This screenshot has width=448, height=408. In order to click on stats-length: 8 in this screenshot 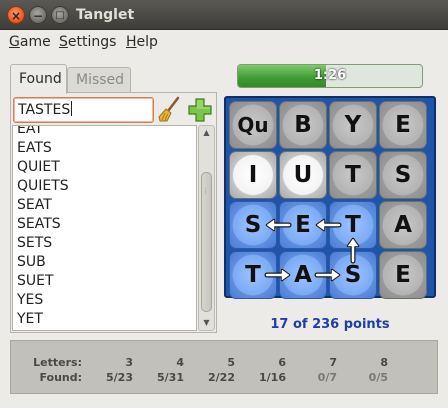, I will do `click(384, 362)`.